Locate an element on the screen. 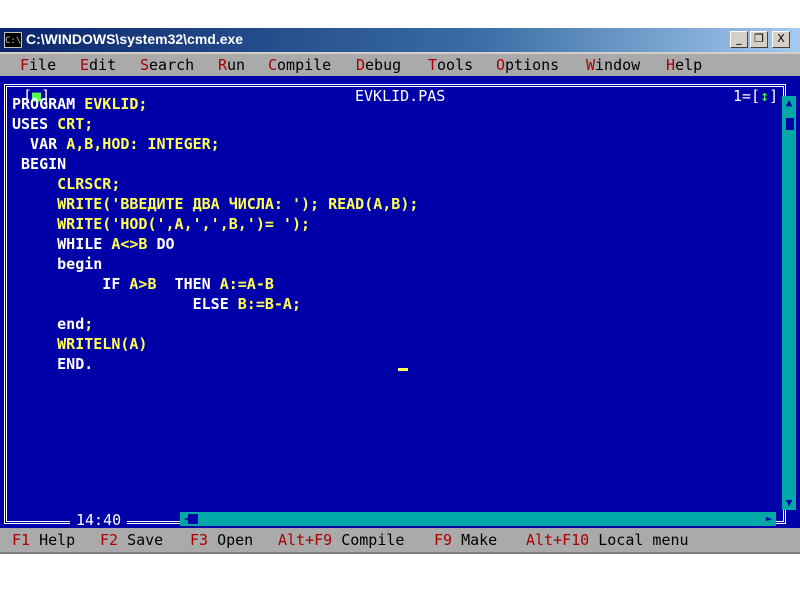 The image size is (800, 600). window-bottom-edge is located at coordinates (400, 553).